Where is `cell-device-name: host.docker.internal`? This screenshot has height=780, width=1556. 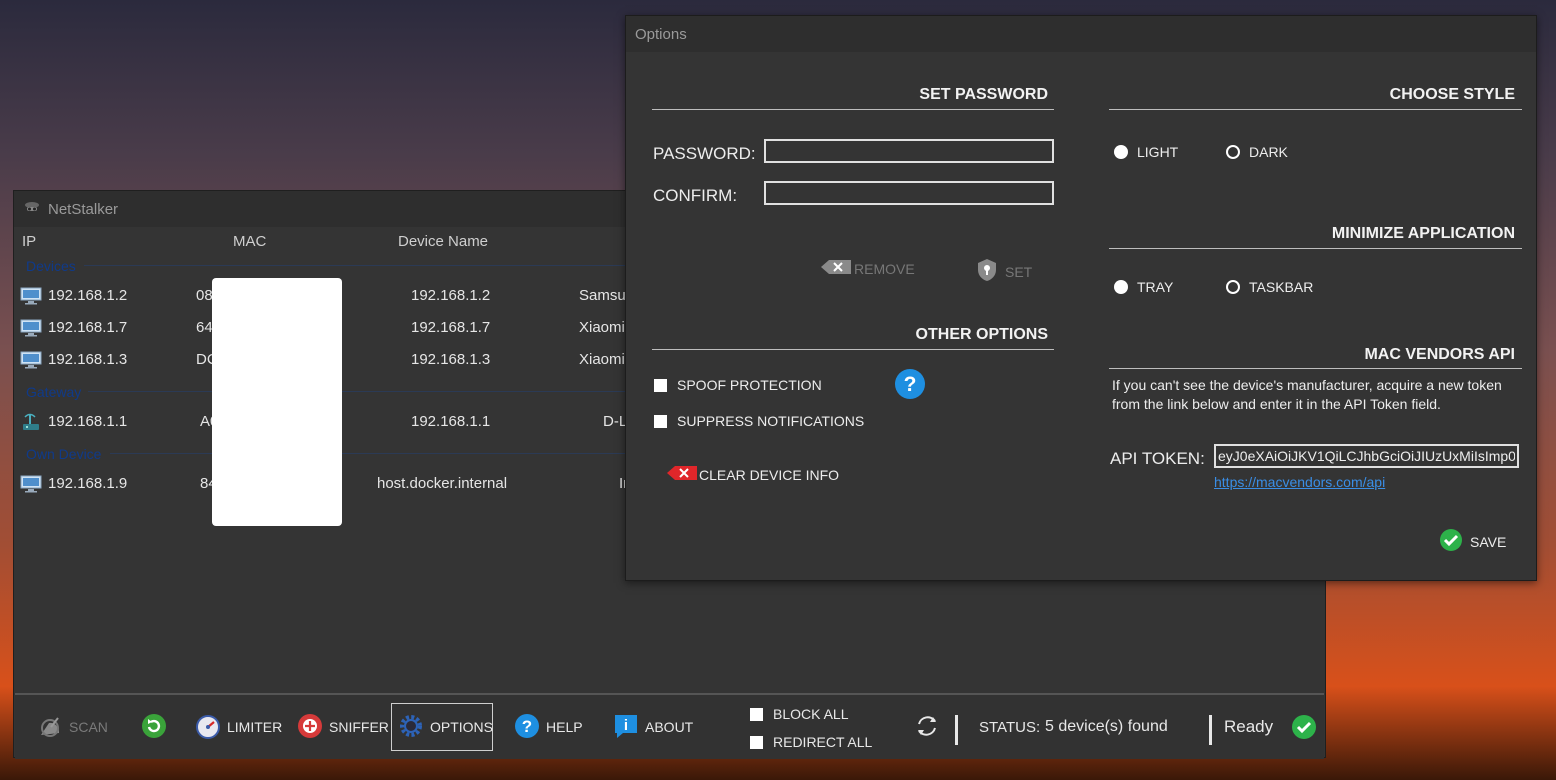 cell-device-name: host.docker.internal is located at coordinates (442, 483).